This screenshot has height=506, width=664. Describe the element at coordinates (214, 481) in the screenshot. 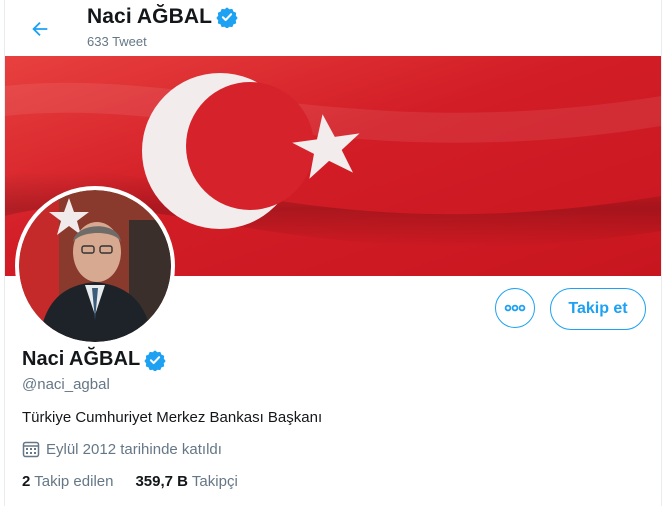

I see `followers-label: Takipçi` at that location.